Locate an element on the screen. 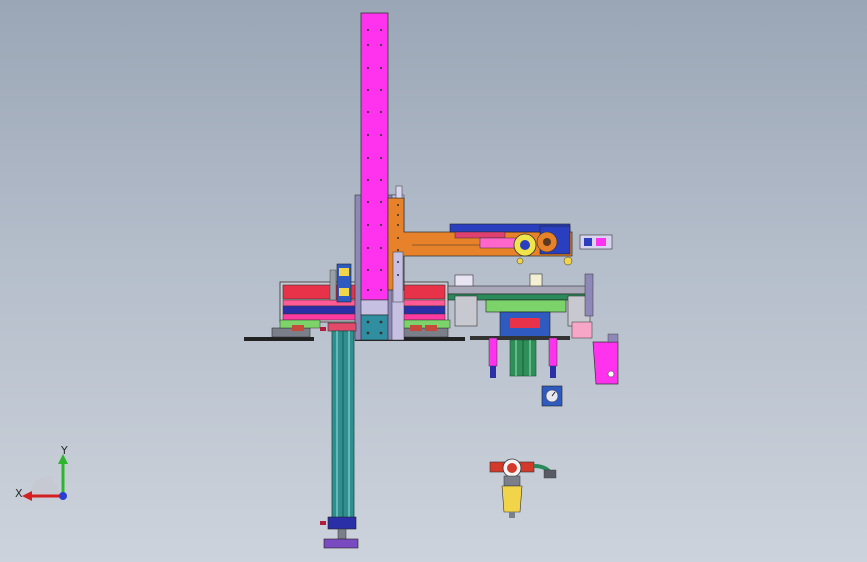  regulator-icon is located at coordinates (523, 488).